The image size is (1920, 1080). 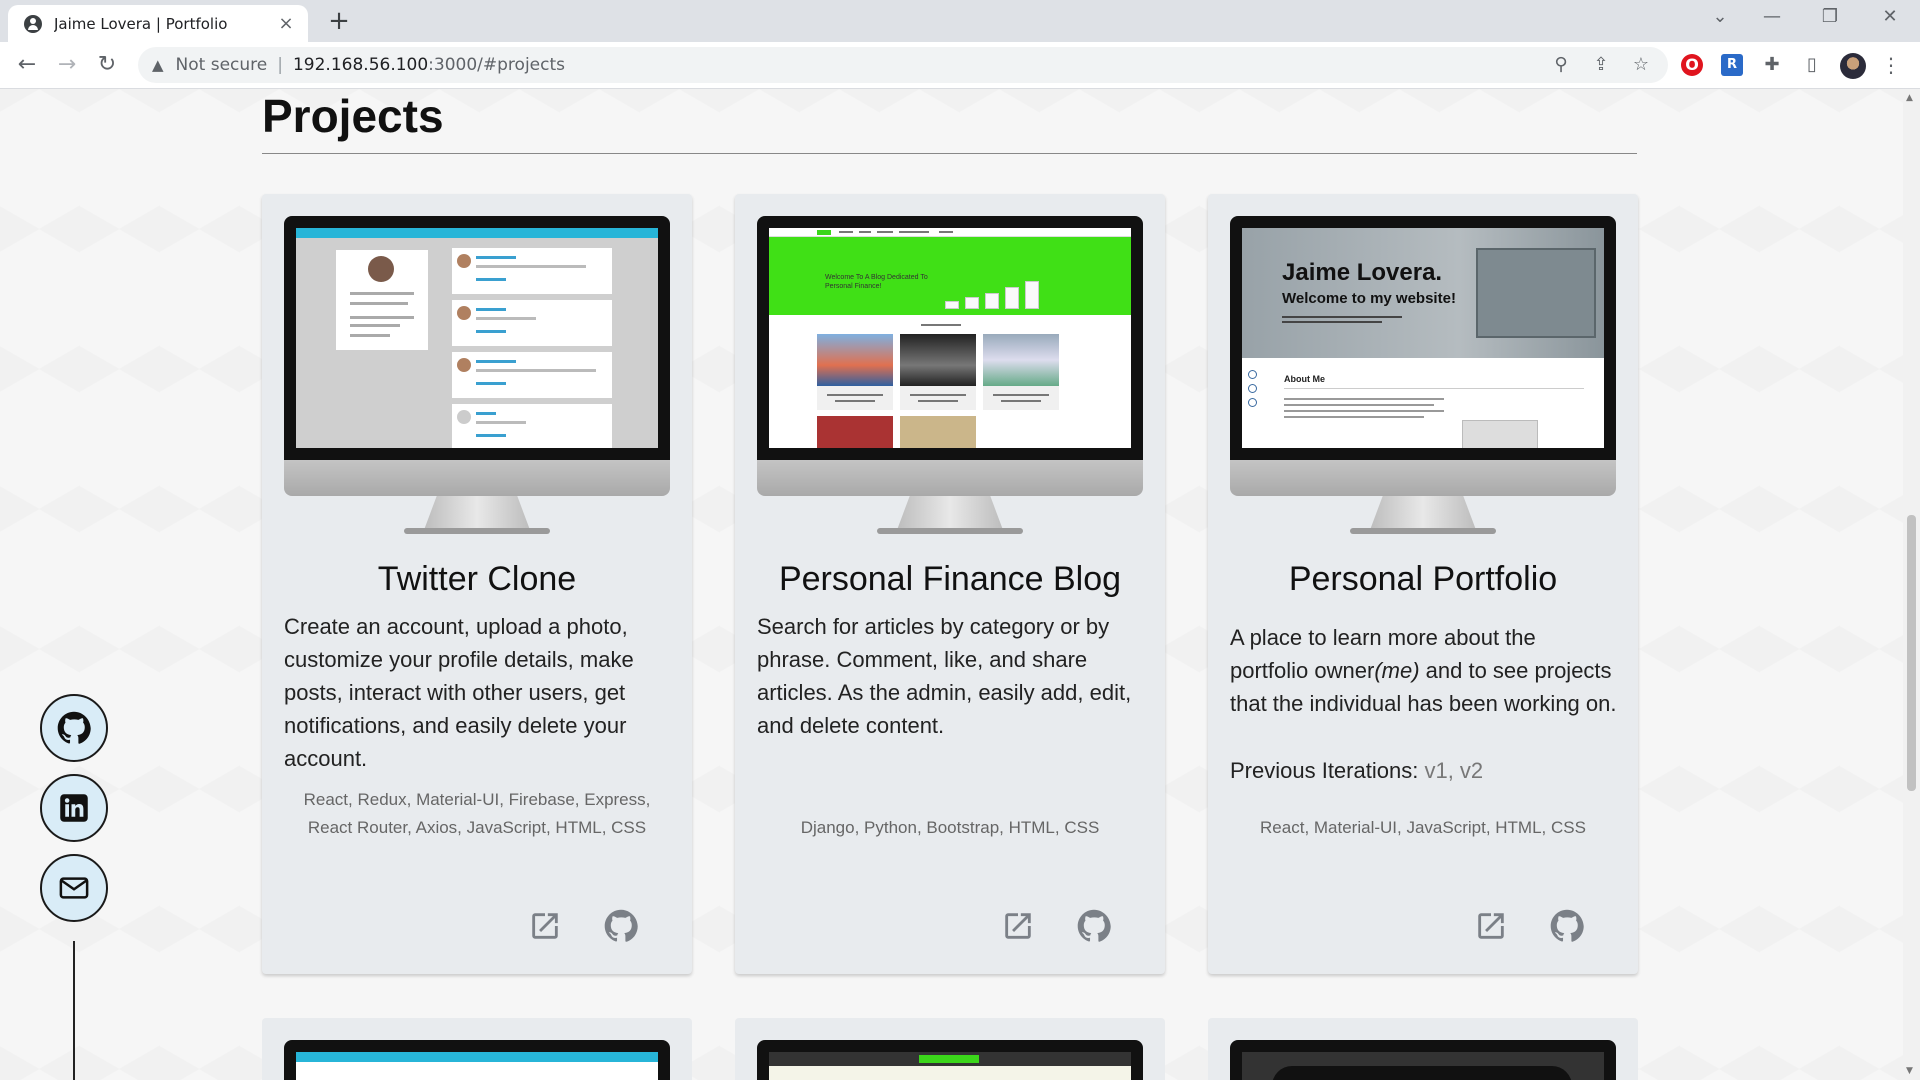 I want to click on section-title: Projects, so click(x=353, y=116).